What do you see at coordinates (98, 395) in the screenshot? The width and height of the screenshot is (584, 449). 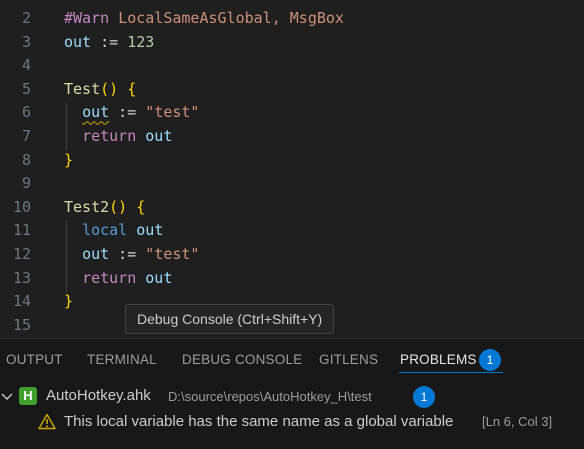 I see `problem-file-name: AutoHotkey.ahk` at bounding box center [98, 395].